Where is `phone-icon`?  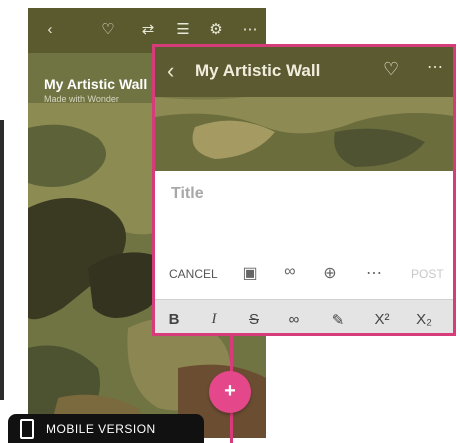
phone-icon is located at coordinates (27, 429).